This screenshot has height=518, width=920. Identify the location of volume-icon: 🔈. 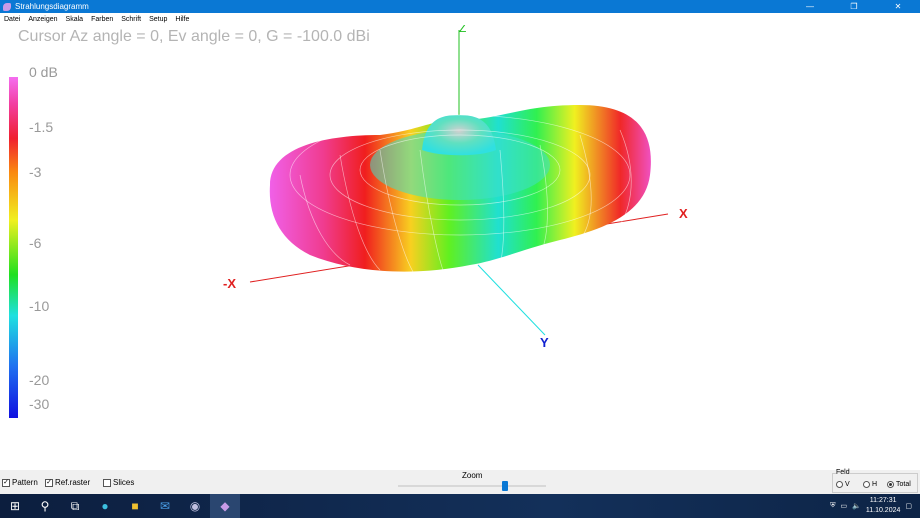
(856, 506).